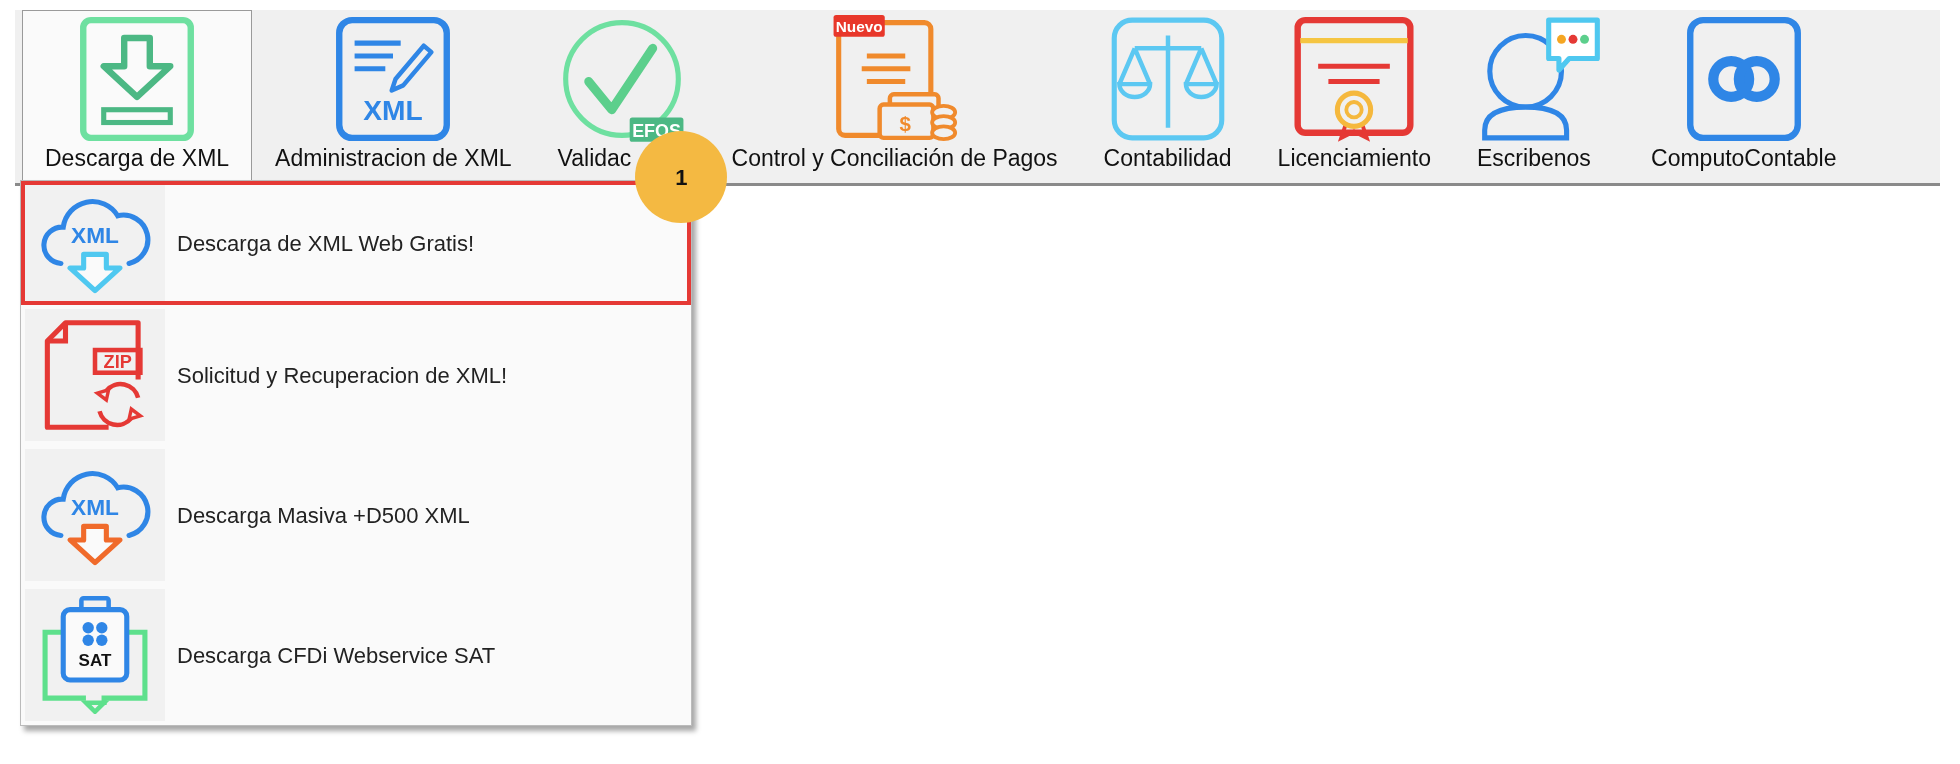  I want to click on menu-item: XML Descarga Masiva +D500 XML, so click(356, 515).